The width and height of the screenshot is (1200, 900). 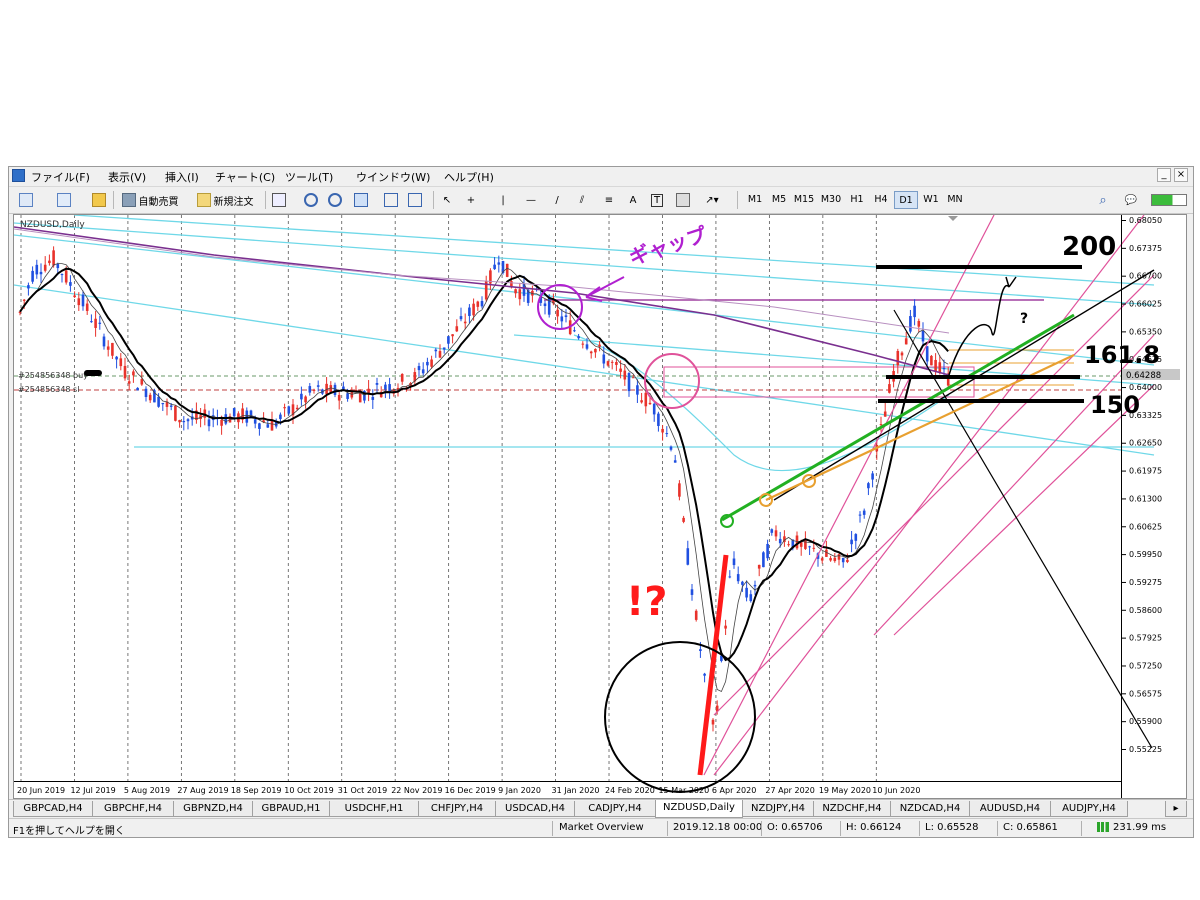 What do you see at coordinates (245, 177) in the screenshot?
I see `menu-charts: チャート(C)` at bounding box center [245, 177].